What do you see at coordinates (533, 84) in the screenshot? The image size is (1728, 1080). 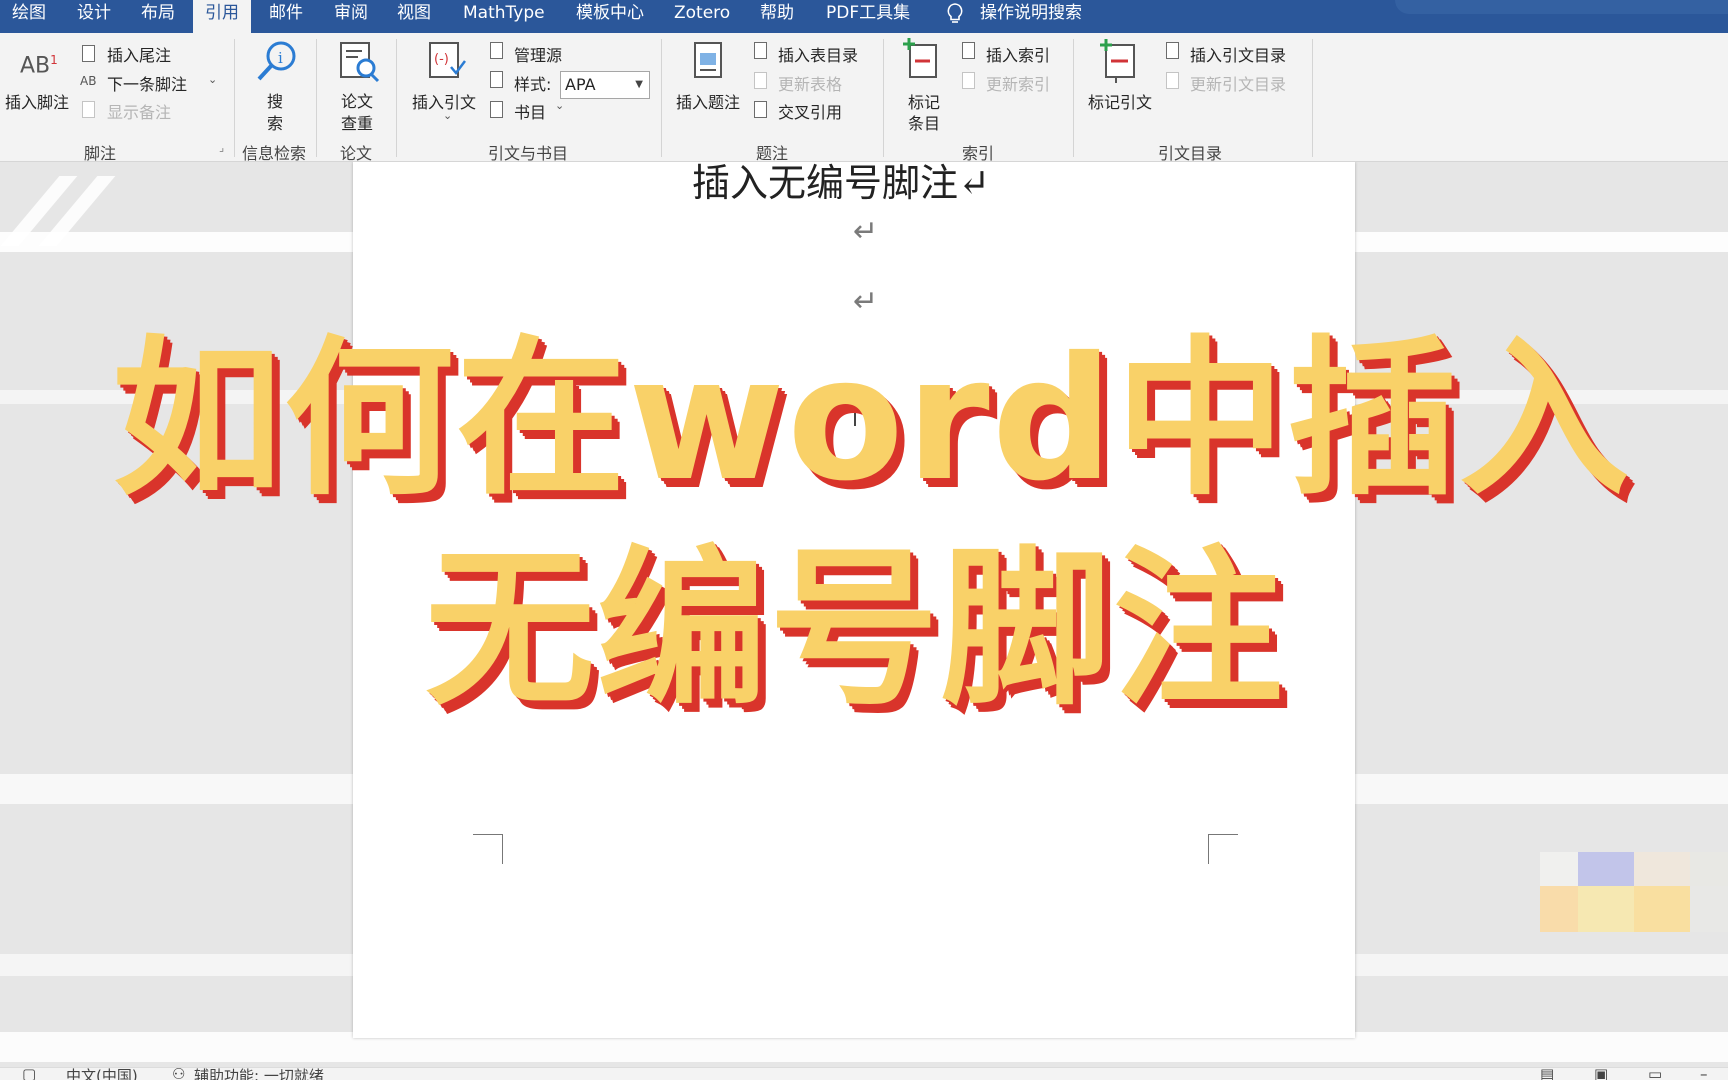 I see `style-label: 样式:` at bounding box center [533, 84].